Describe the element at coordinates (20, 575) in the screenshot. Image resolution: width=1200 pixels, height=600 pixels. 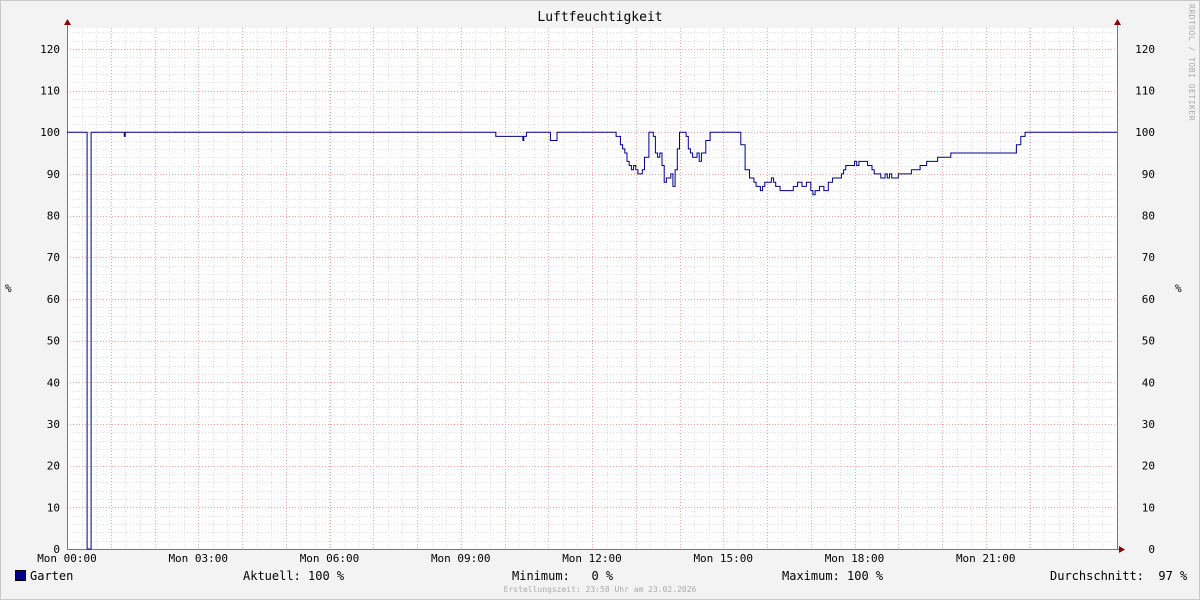
I see `legend-swatch-garten` at that location.